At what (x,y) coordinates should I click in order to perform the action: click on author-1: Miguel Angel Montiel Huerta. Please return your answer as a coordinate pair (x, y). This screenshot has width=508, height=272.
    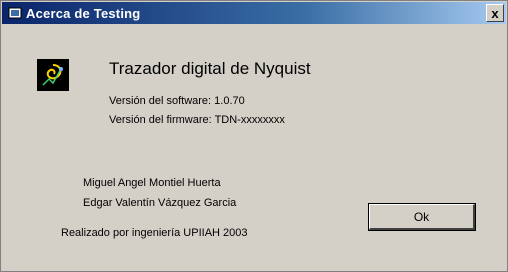
    Looking at the image, I should click on (152, 183).